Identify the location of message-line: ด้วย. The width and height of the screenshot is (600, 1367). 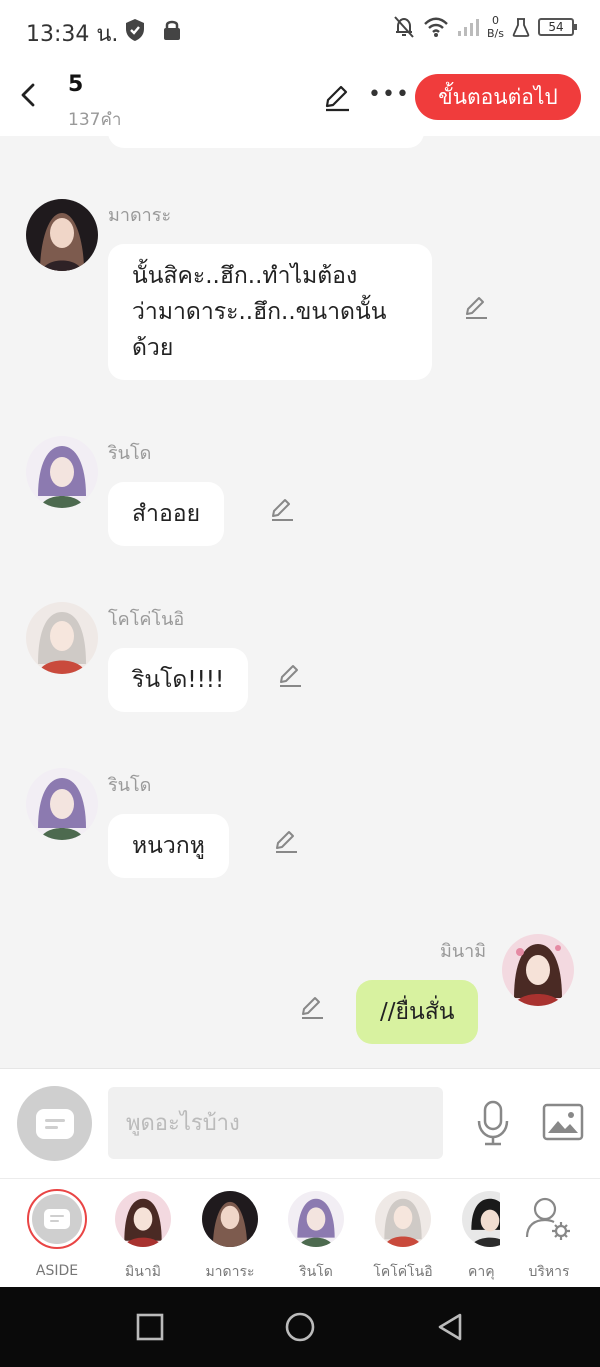
(153, 348).